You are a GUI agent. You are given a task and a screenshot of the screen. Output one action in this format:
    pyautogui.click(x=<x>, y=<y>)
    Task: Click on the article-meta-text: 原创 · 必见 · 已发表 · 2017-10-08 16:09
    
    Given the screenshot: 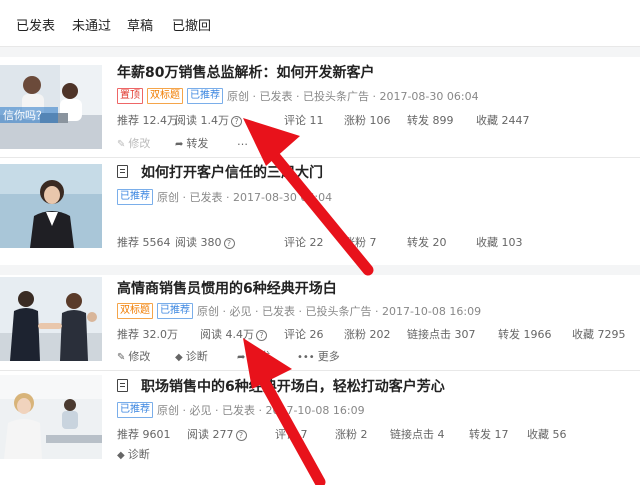 What is the action you would take?
    pyautogui.click(x=261, y=410)
    